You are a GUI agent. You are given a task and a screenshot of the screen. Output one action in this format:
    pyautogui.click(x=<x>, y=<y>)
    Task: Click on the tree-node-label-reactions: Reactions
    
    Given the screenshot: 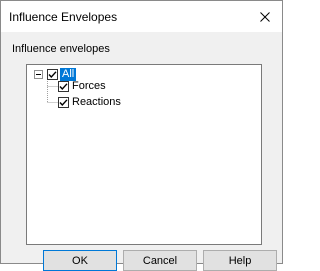 What is the action you would take?
    pyautogui.click(x=96, y=102)
    